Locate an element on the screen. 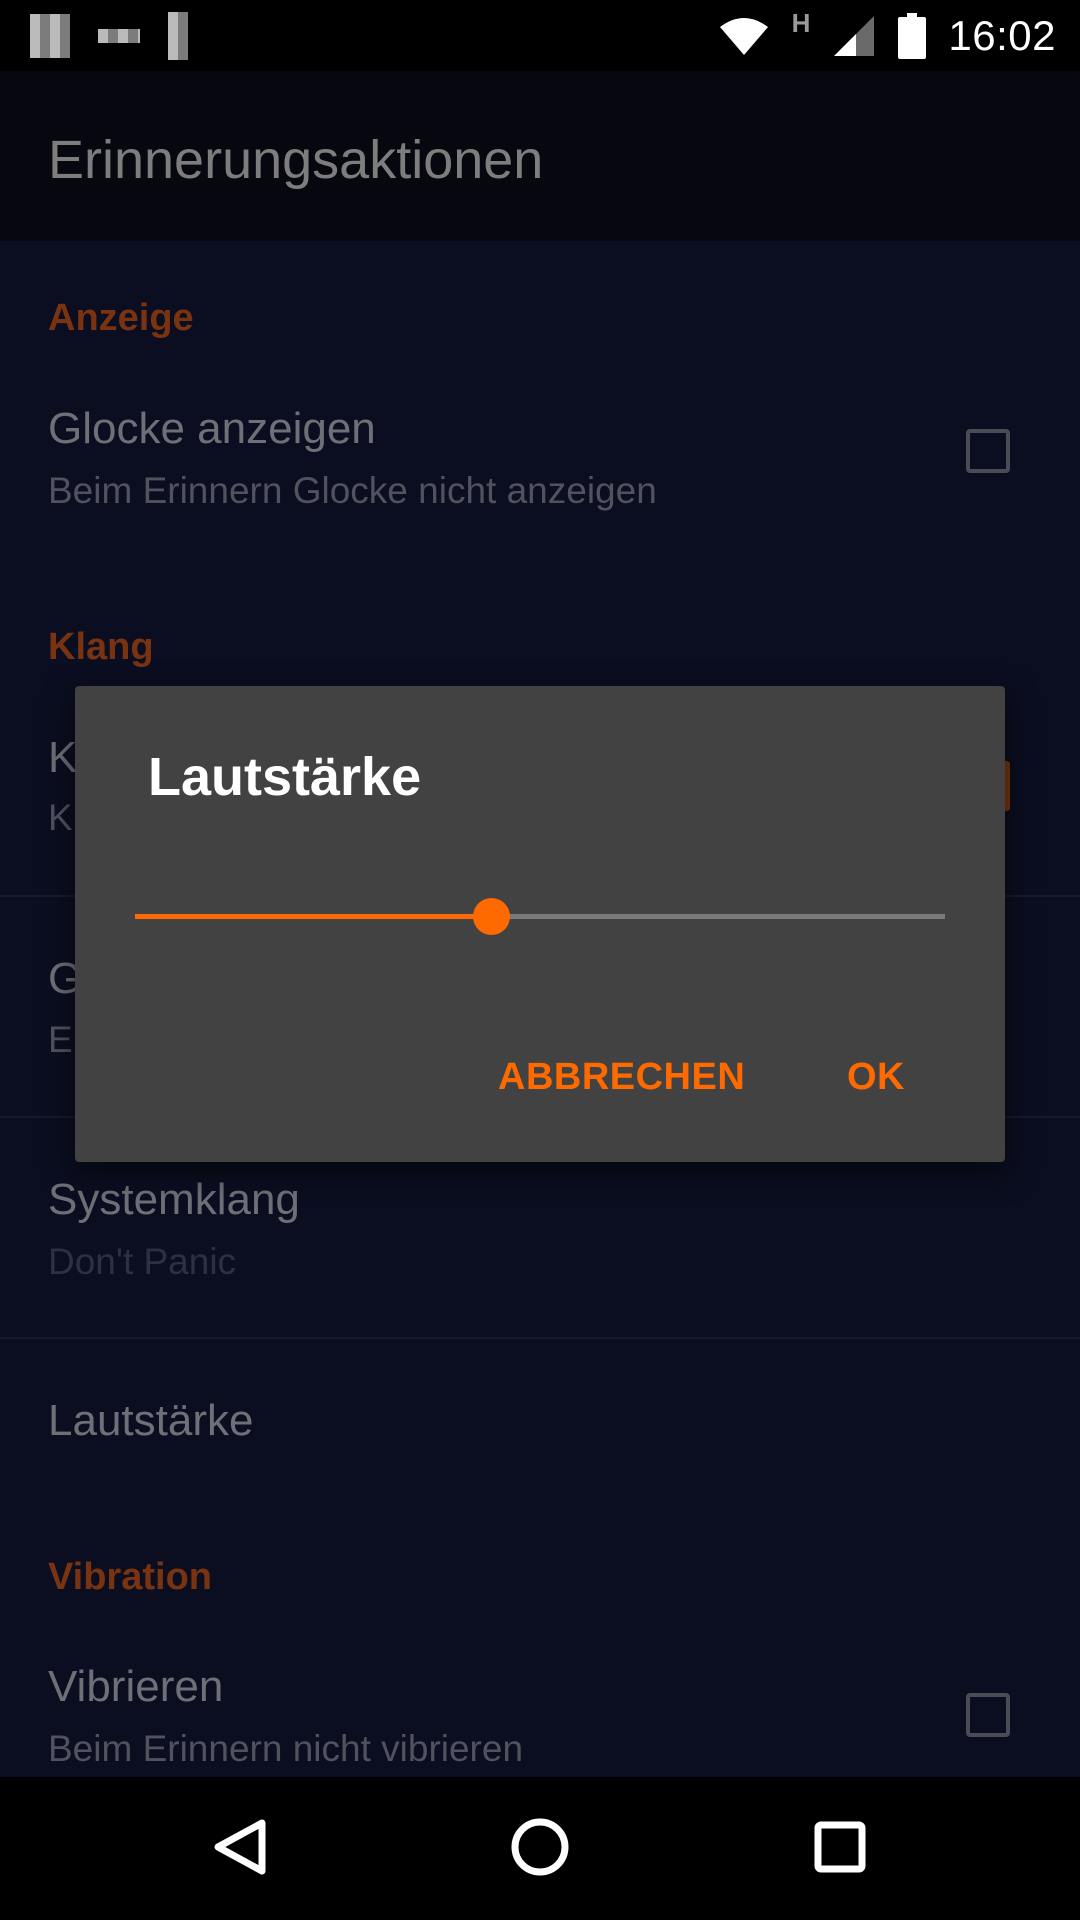  section-header-sound: Klang is located at coordinates (101, 647).